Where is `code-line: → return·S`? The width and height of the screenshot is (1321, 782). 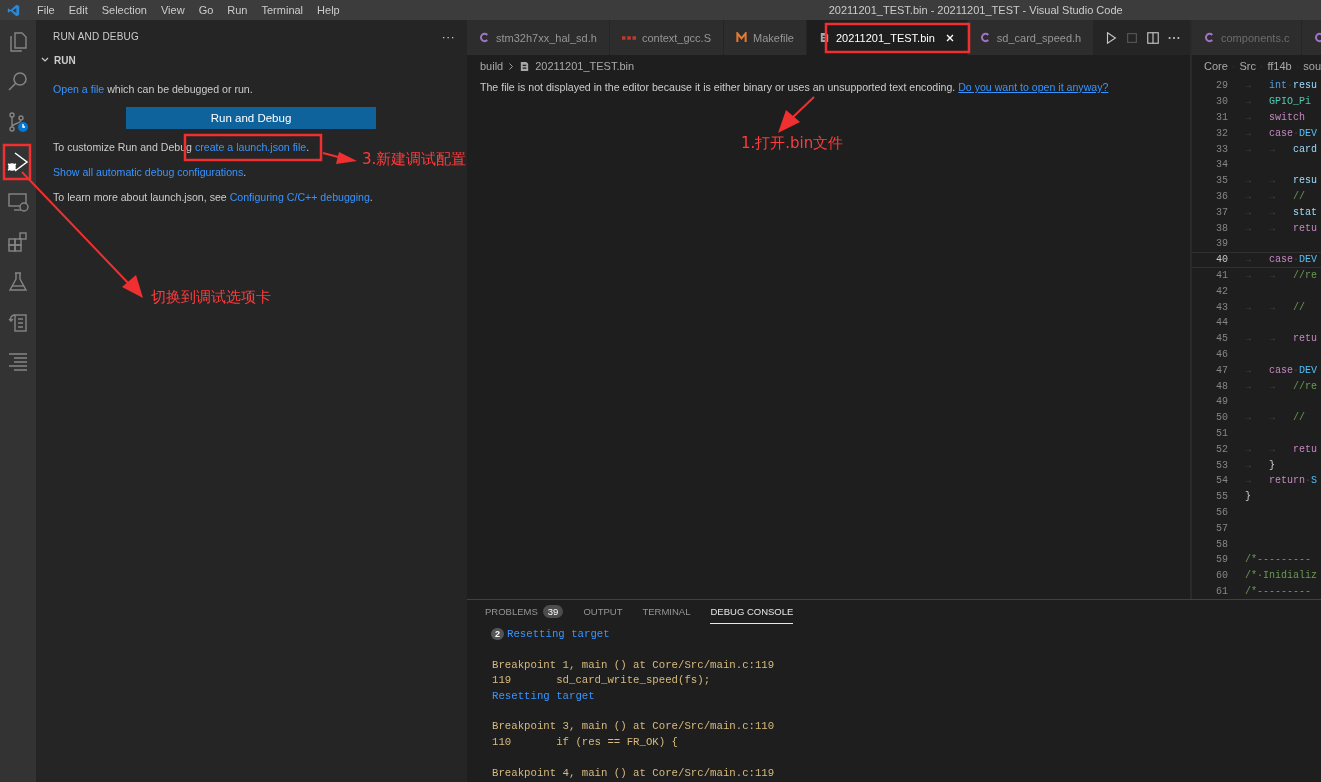
code-line: → return·S is located at coordinates (1281, 481).